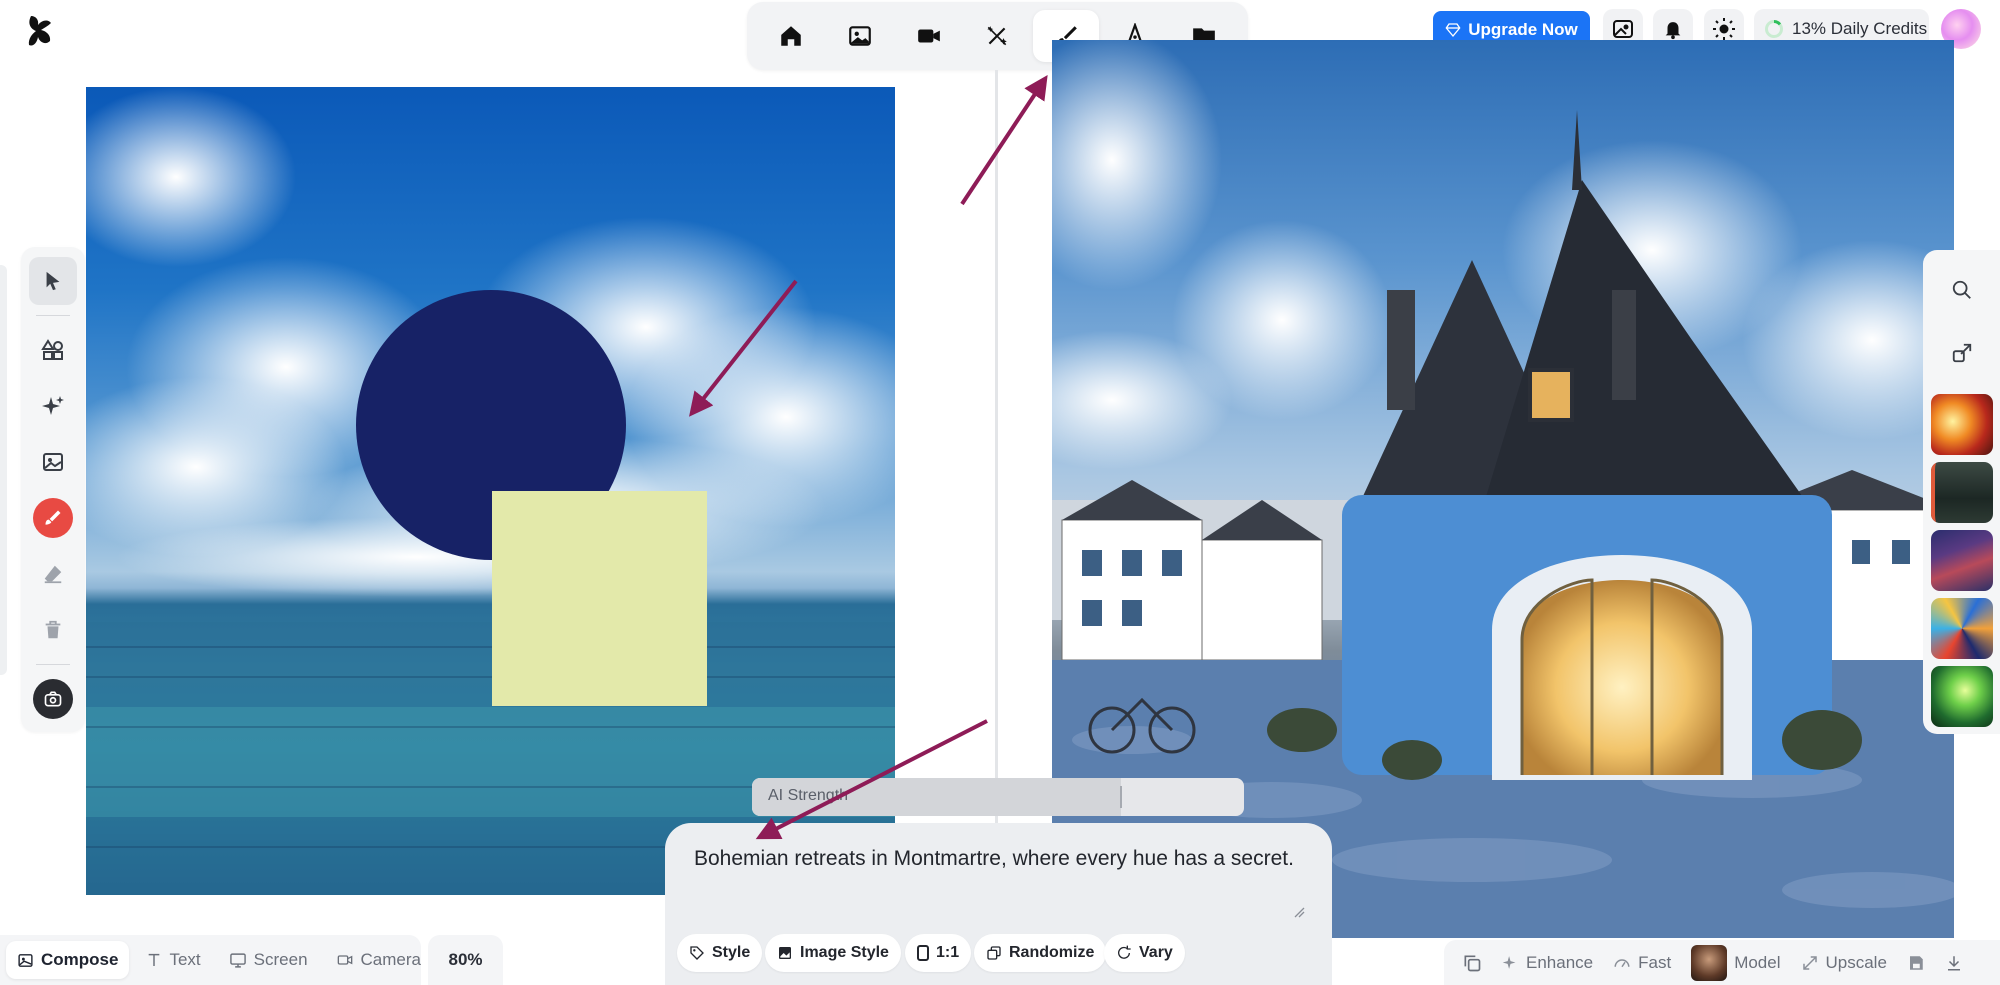  I want to click on generate-tool-button, so click(53, 406).